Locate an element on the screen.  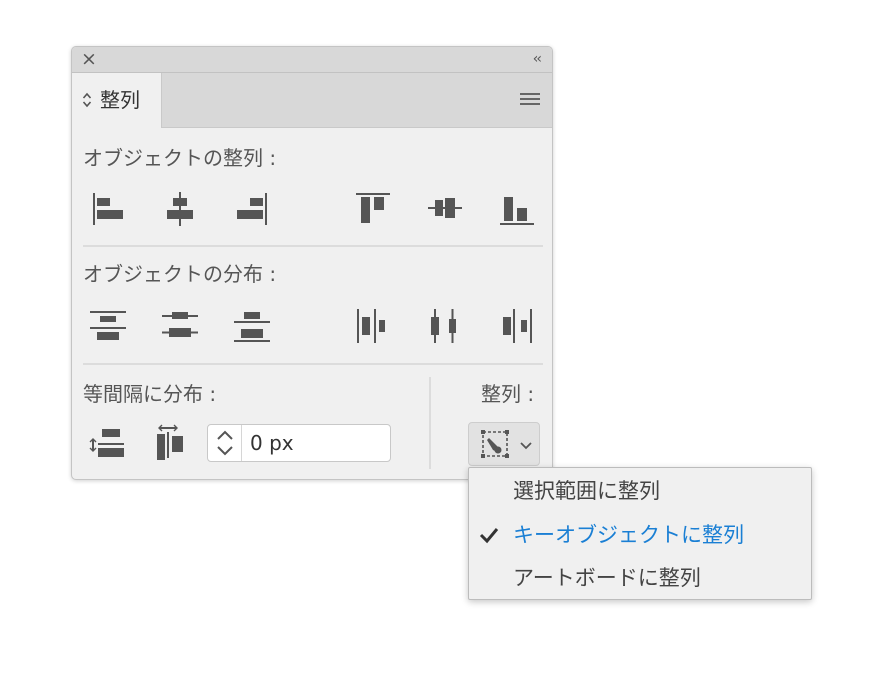
distribute-right-edges-button is located at coordinates (517, 326).